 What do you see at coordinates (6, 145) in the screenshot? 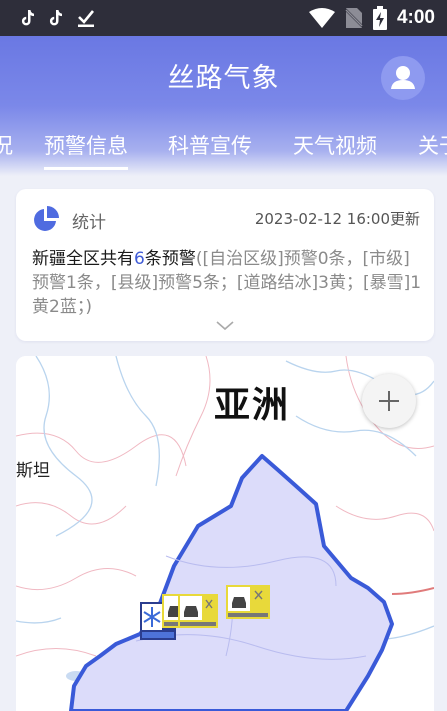
I see `tab-overview: 况` at bounding box center [6, 145].